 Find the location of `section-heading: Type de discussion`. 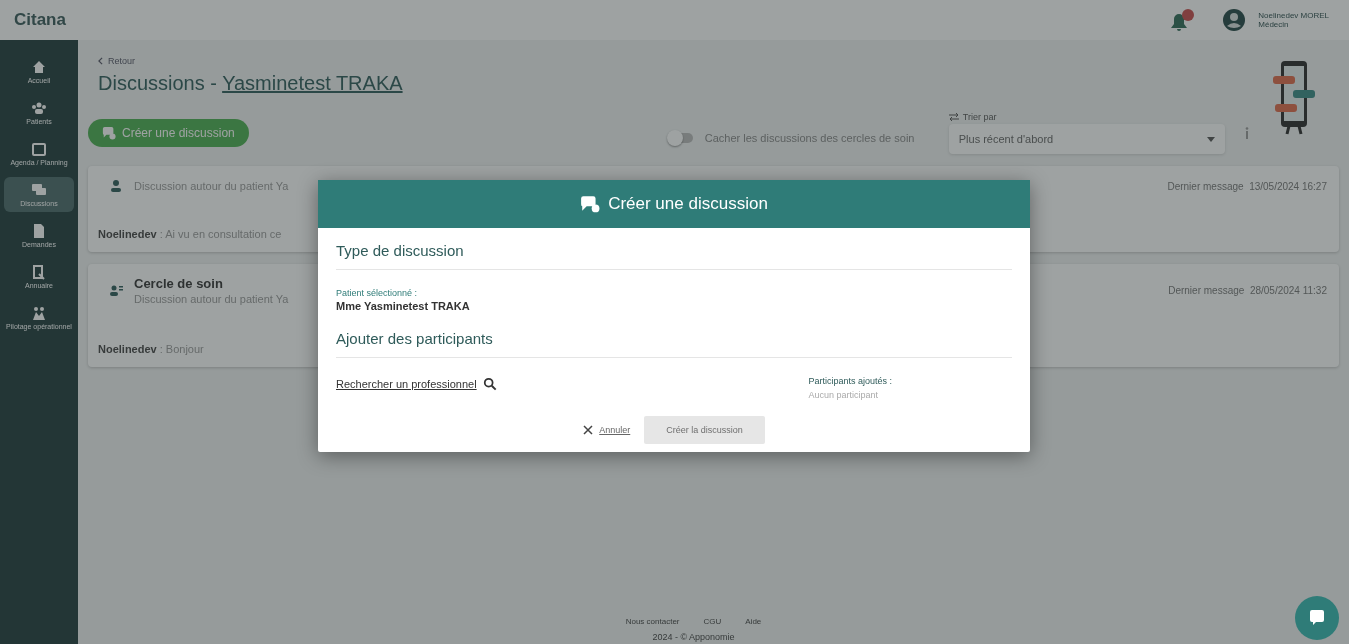

section-heading: Type de discussion is located at coordinates (674, 255).